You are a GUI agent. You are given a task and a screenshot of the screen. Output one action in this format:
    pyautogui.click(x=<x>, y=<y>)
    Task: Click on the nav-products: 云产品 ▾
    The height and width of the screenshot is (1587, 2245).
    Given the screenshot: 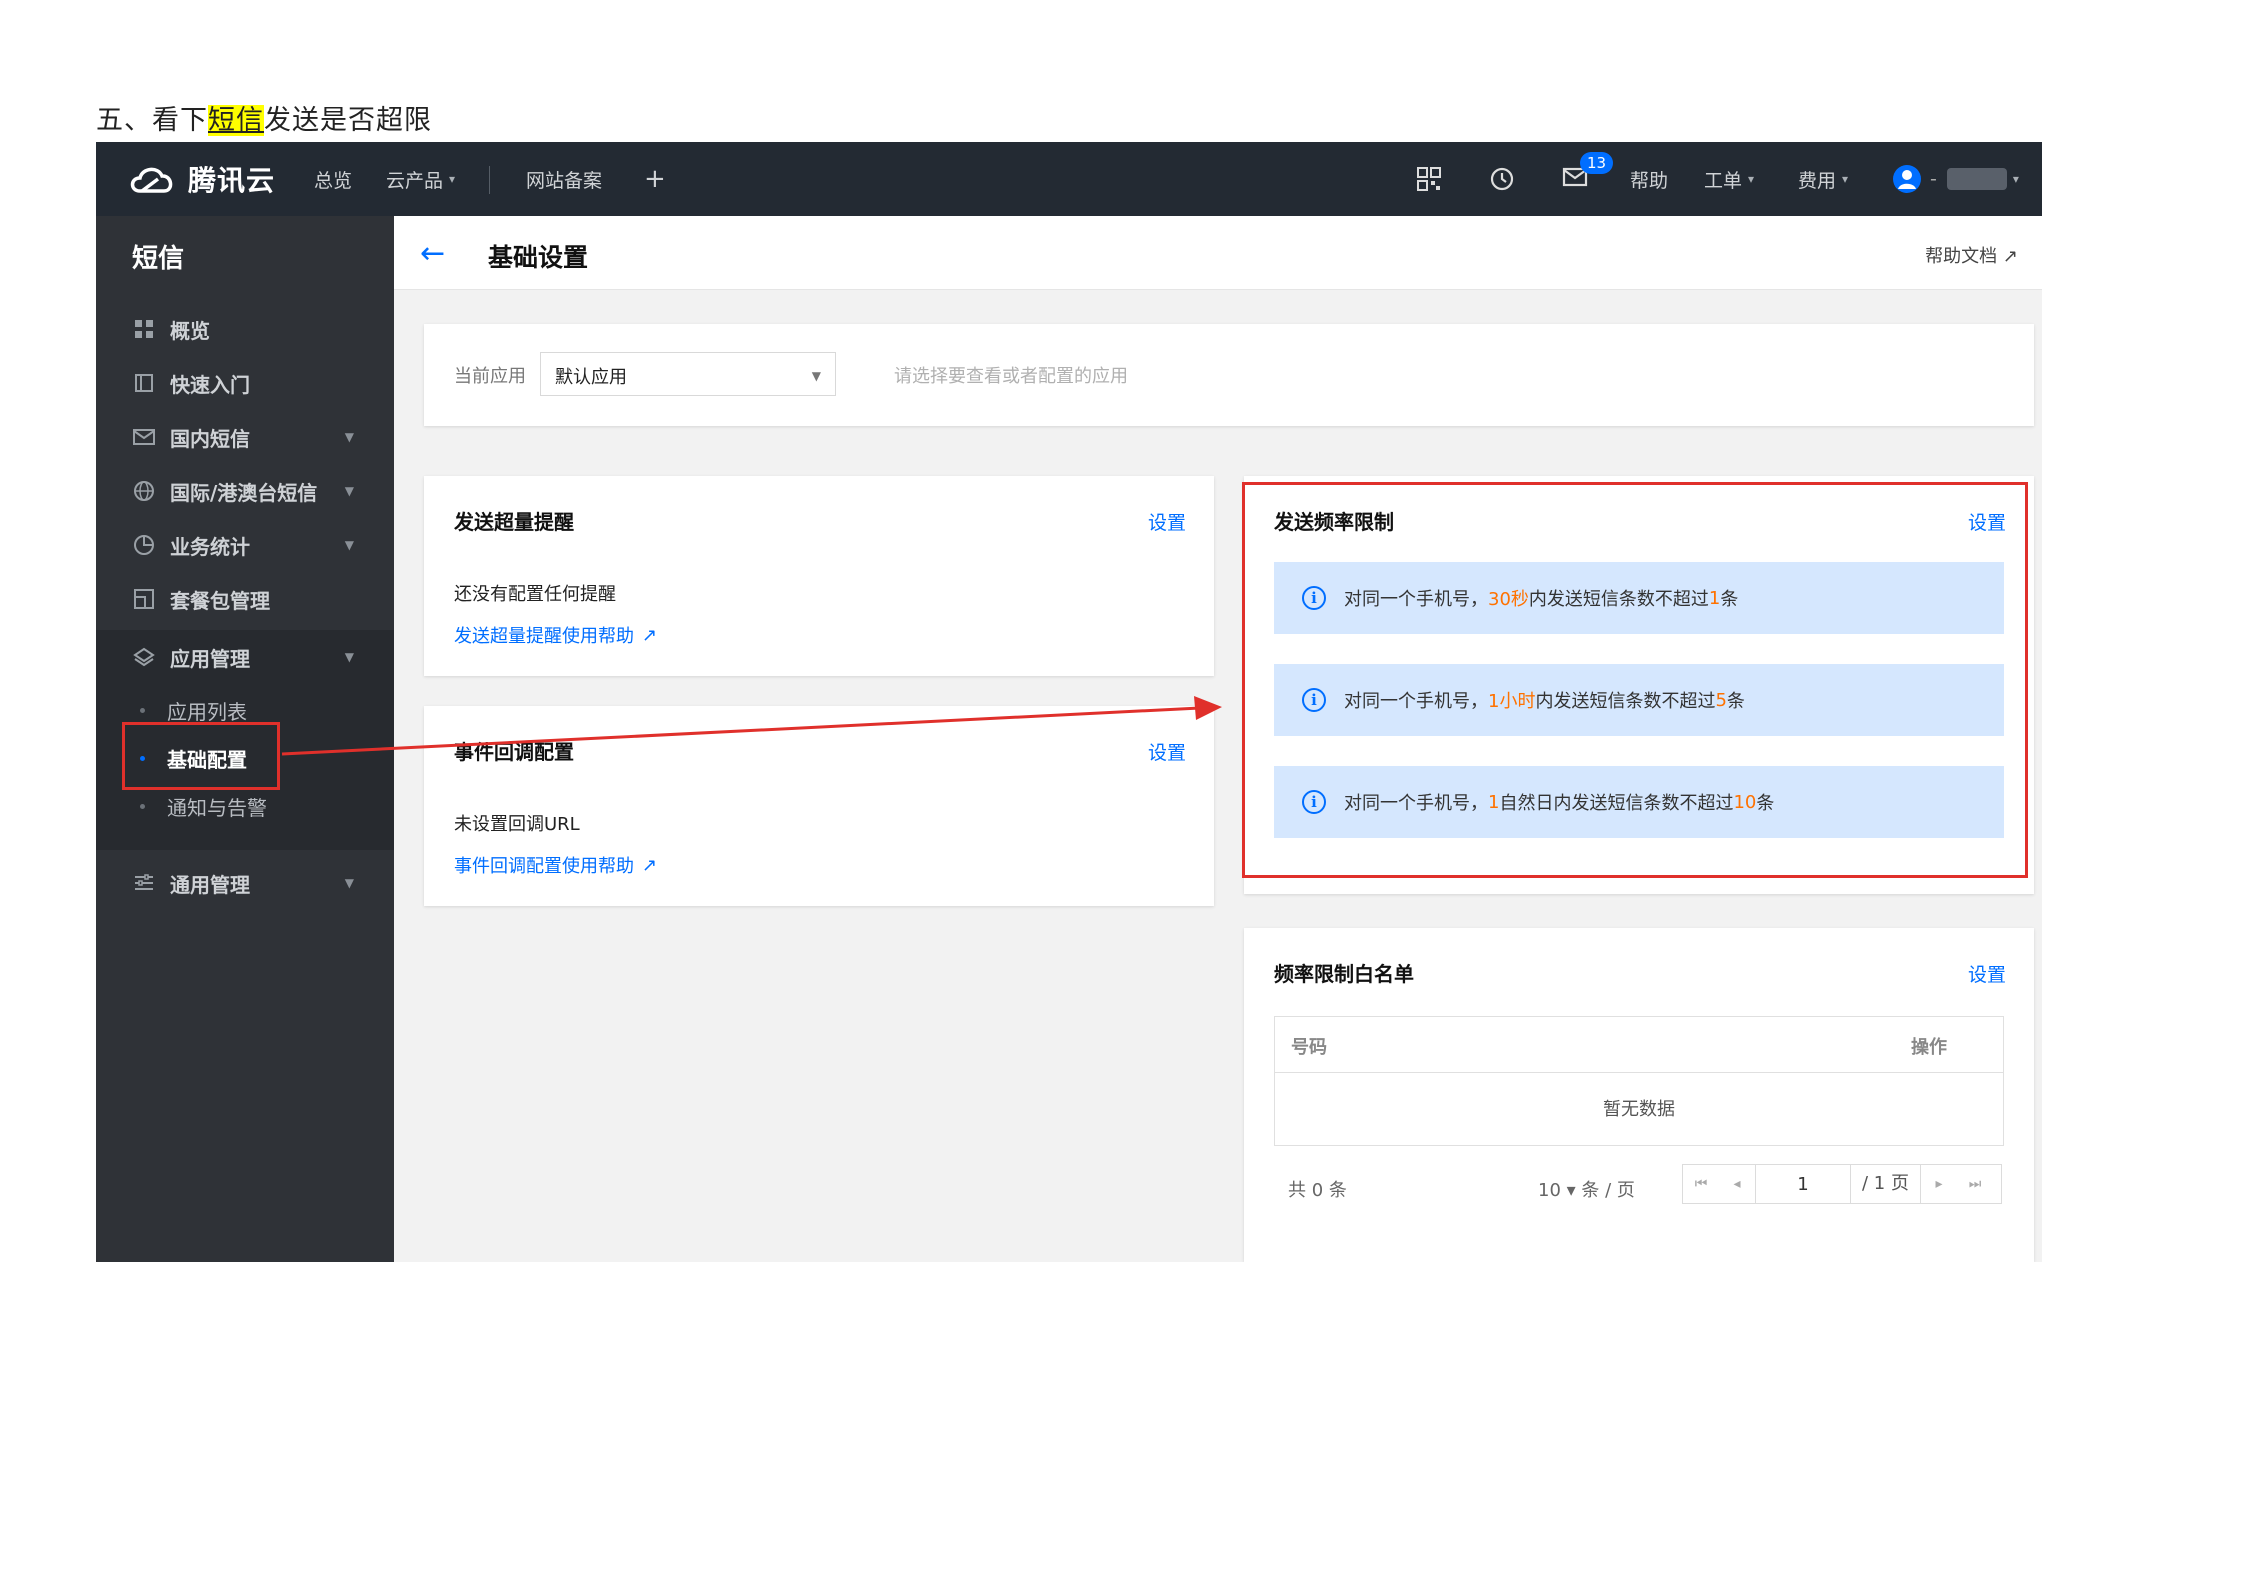 What is the action you would take?
    pyautogui.click(x=420, y=179)
    